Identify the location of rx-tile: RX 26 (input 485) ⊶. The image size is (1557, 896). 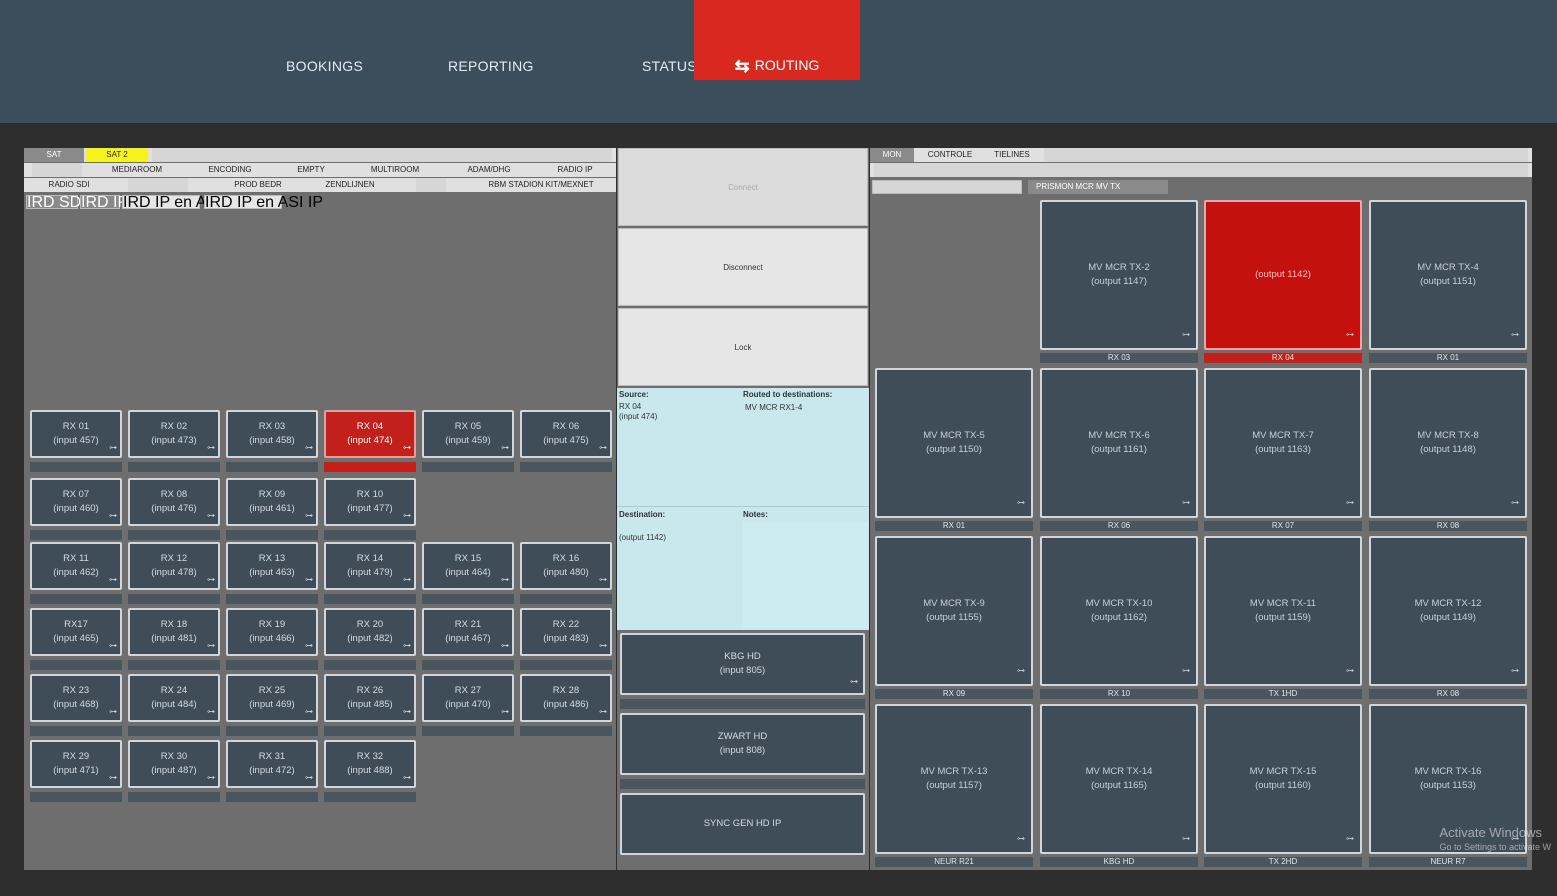
(370, 698).